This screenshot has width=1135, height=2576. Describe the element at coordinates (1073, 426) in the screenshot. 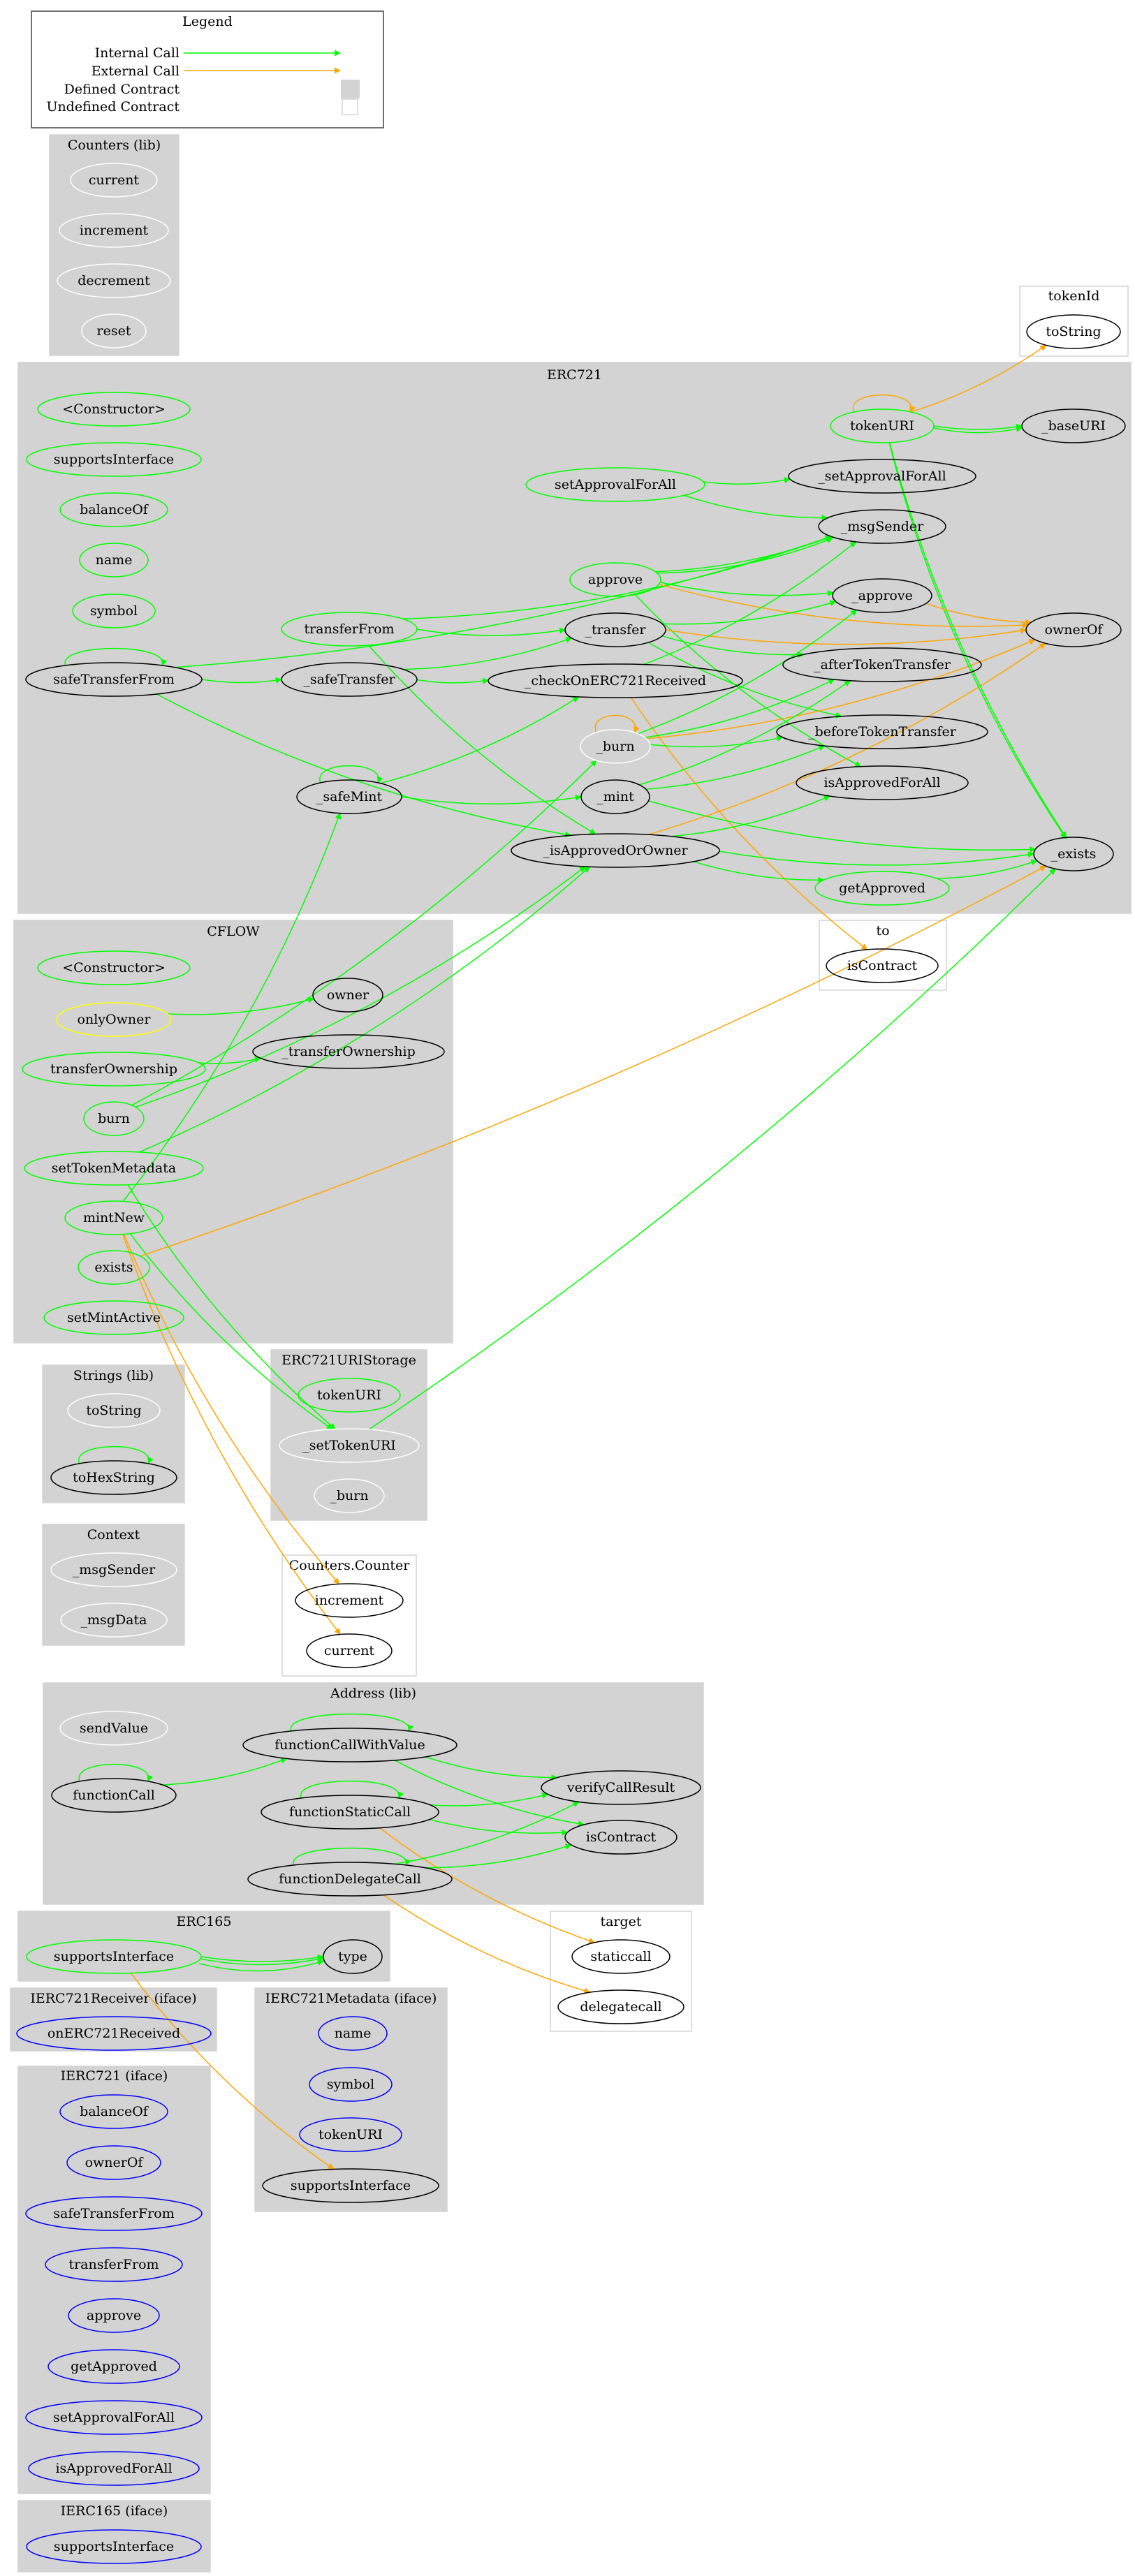

I see `node-label: _baseURI` at that location.